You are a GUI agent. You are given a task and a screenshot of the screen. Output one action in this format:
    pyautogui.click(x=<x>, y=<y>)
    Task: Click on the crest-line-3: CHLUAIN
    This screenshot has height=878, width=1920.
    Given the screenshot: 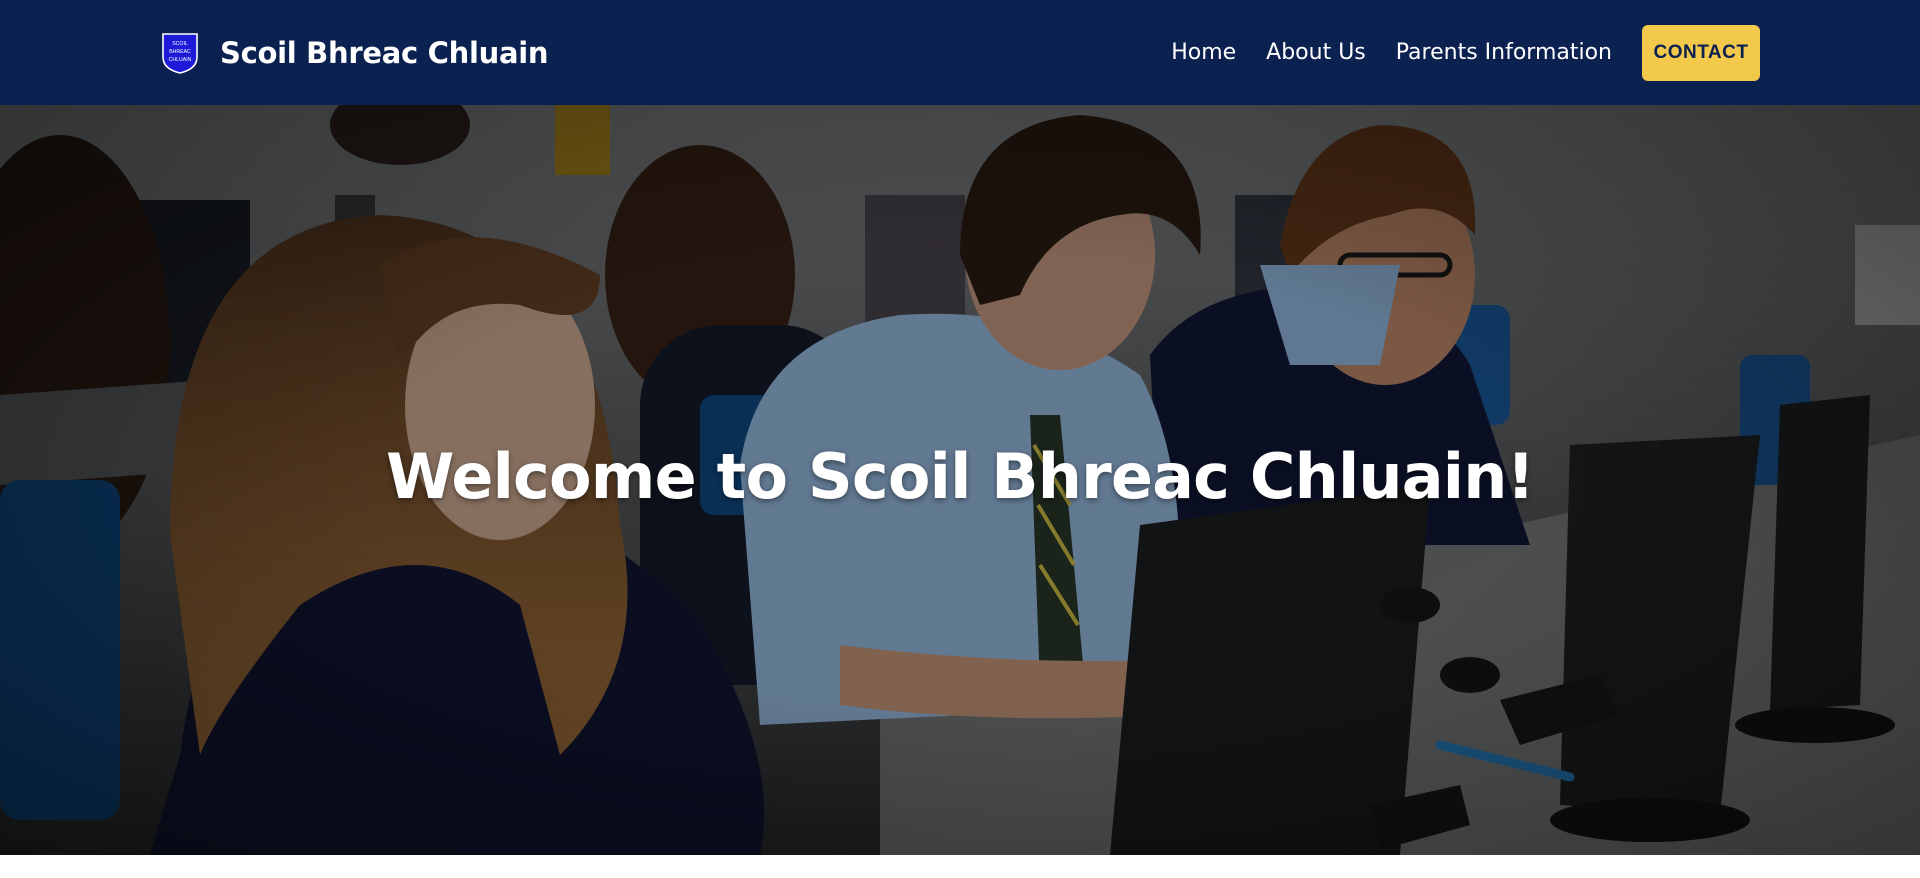 What is the action you would take?
    pyautogui.click(x=180, y=60)
    